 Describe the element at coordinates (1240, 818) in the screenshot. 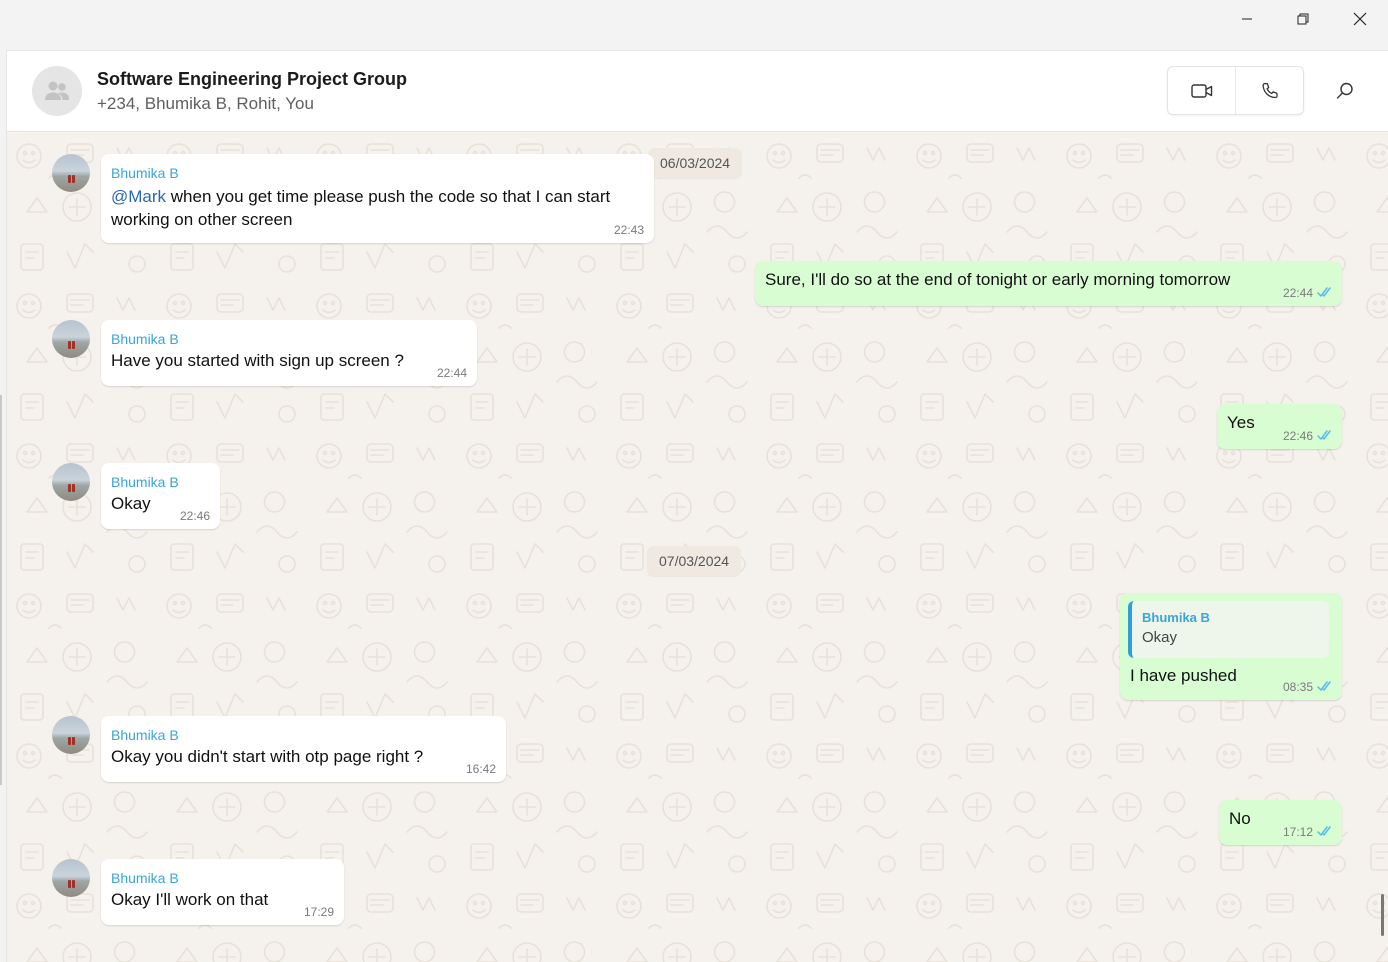

I see `message-text: No` at that location.